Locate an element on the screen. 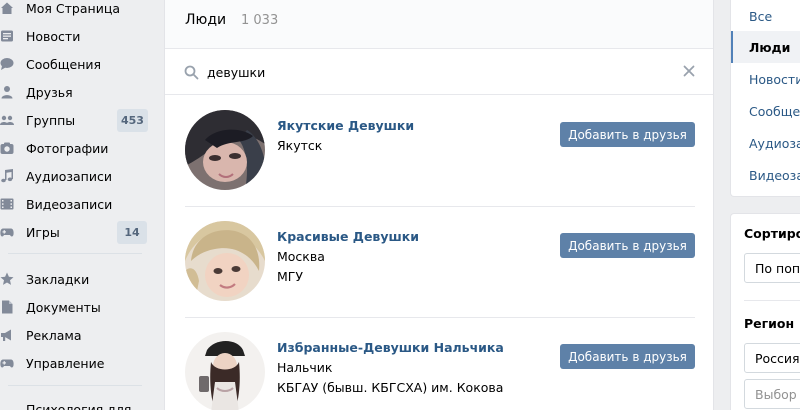 This screenshot has width=800, height=410. sidebar-item-label: Закладки is located at coordinates (58, 279).